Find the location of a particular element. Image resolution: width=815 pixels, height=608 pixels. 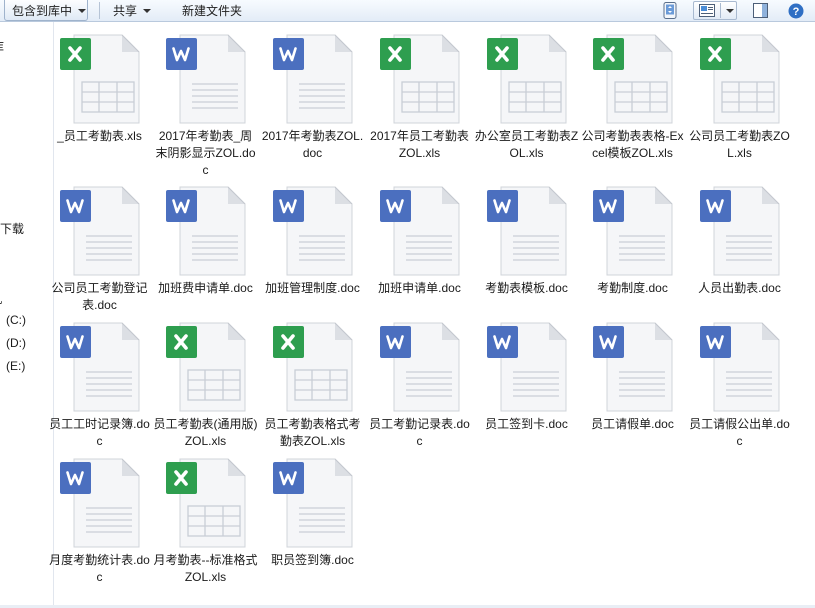

preview-pane-icon is located at coordinates (760, 10).